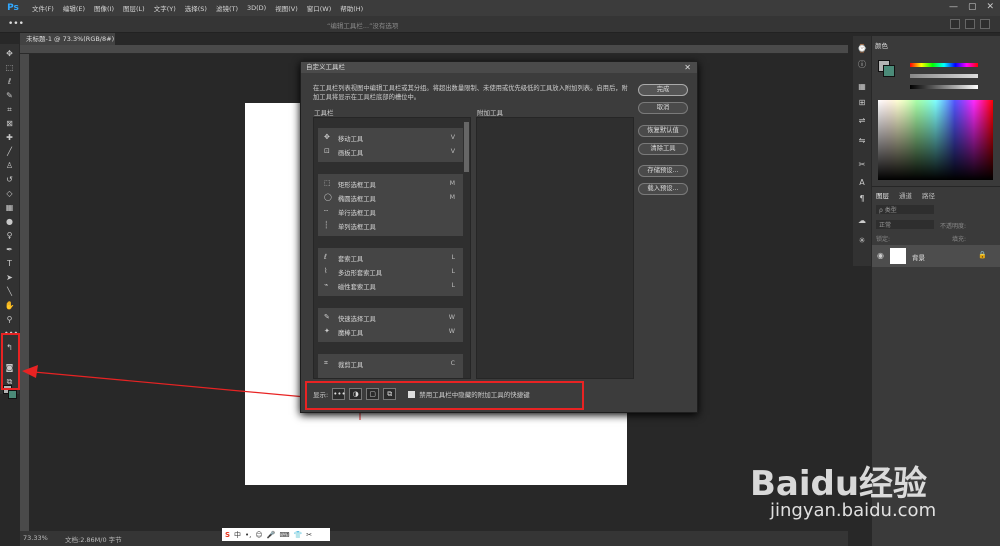 The image size is (1000, 546). What do you see at coordinates (935, 140) in the screenshot?
I see `color-spectrum` at bounding box center [935, 140].